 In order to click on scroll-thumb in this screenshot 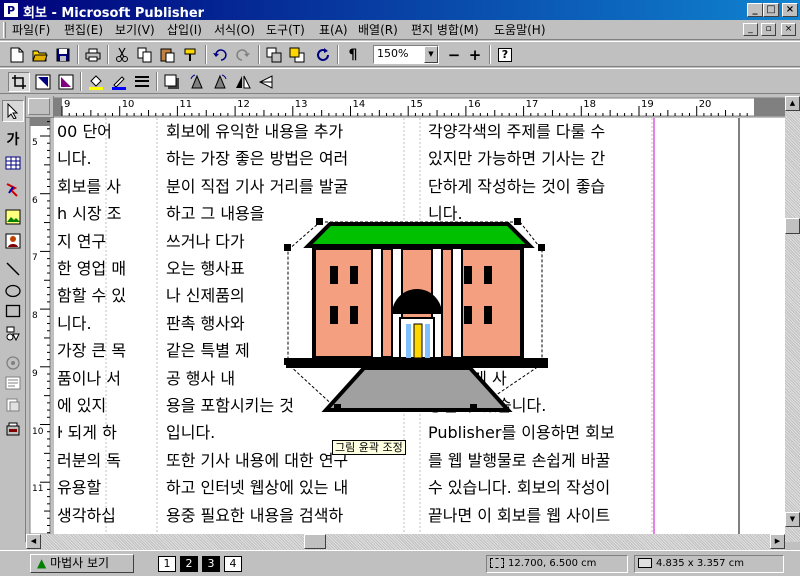, I will do `click(792, 226)`.